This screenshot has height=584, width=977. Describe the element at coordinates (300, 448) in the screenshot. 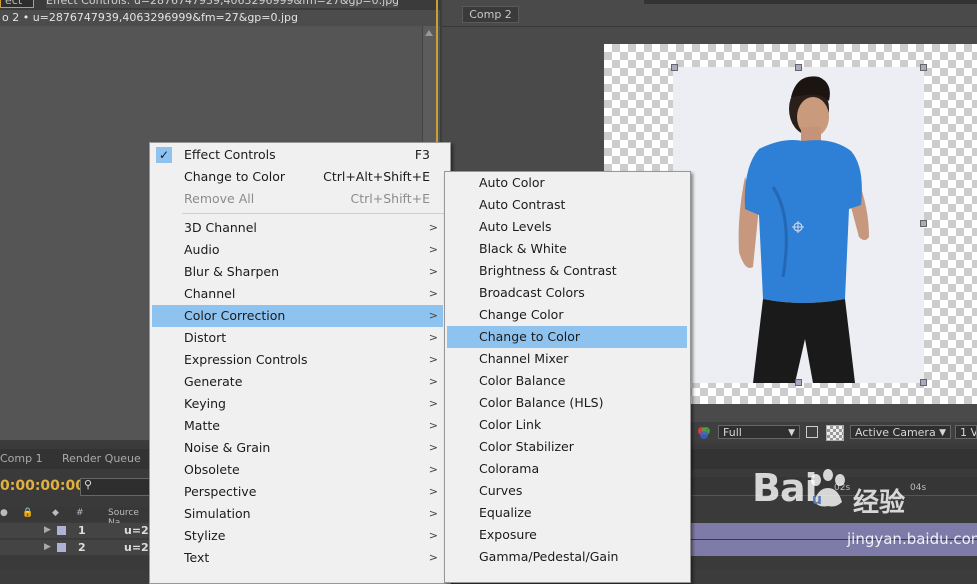

I see `menu-item-noise-grain: Noise & Grain >` at that location.